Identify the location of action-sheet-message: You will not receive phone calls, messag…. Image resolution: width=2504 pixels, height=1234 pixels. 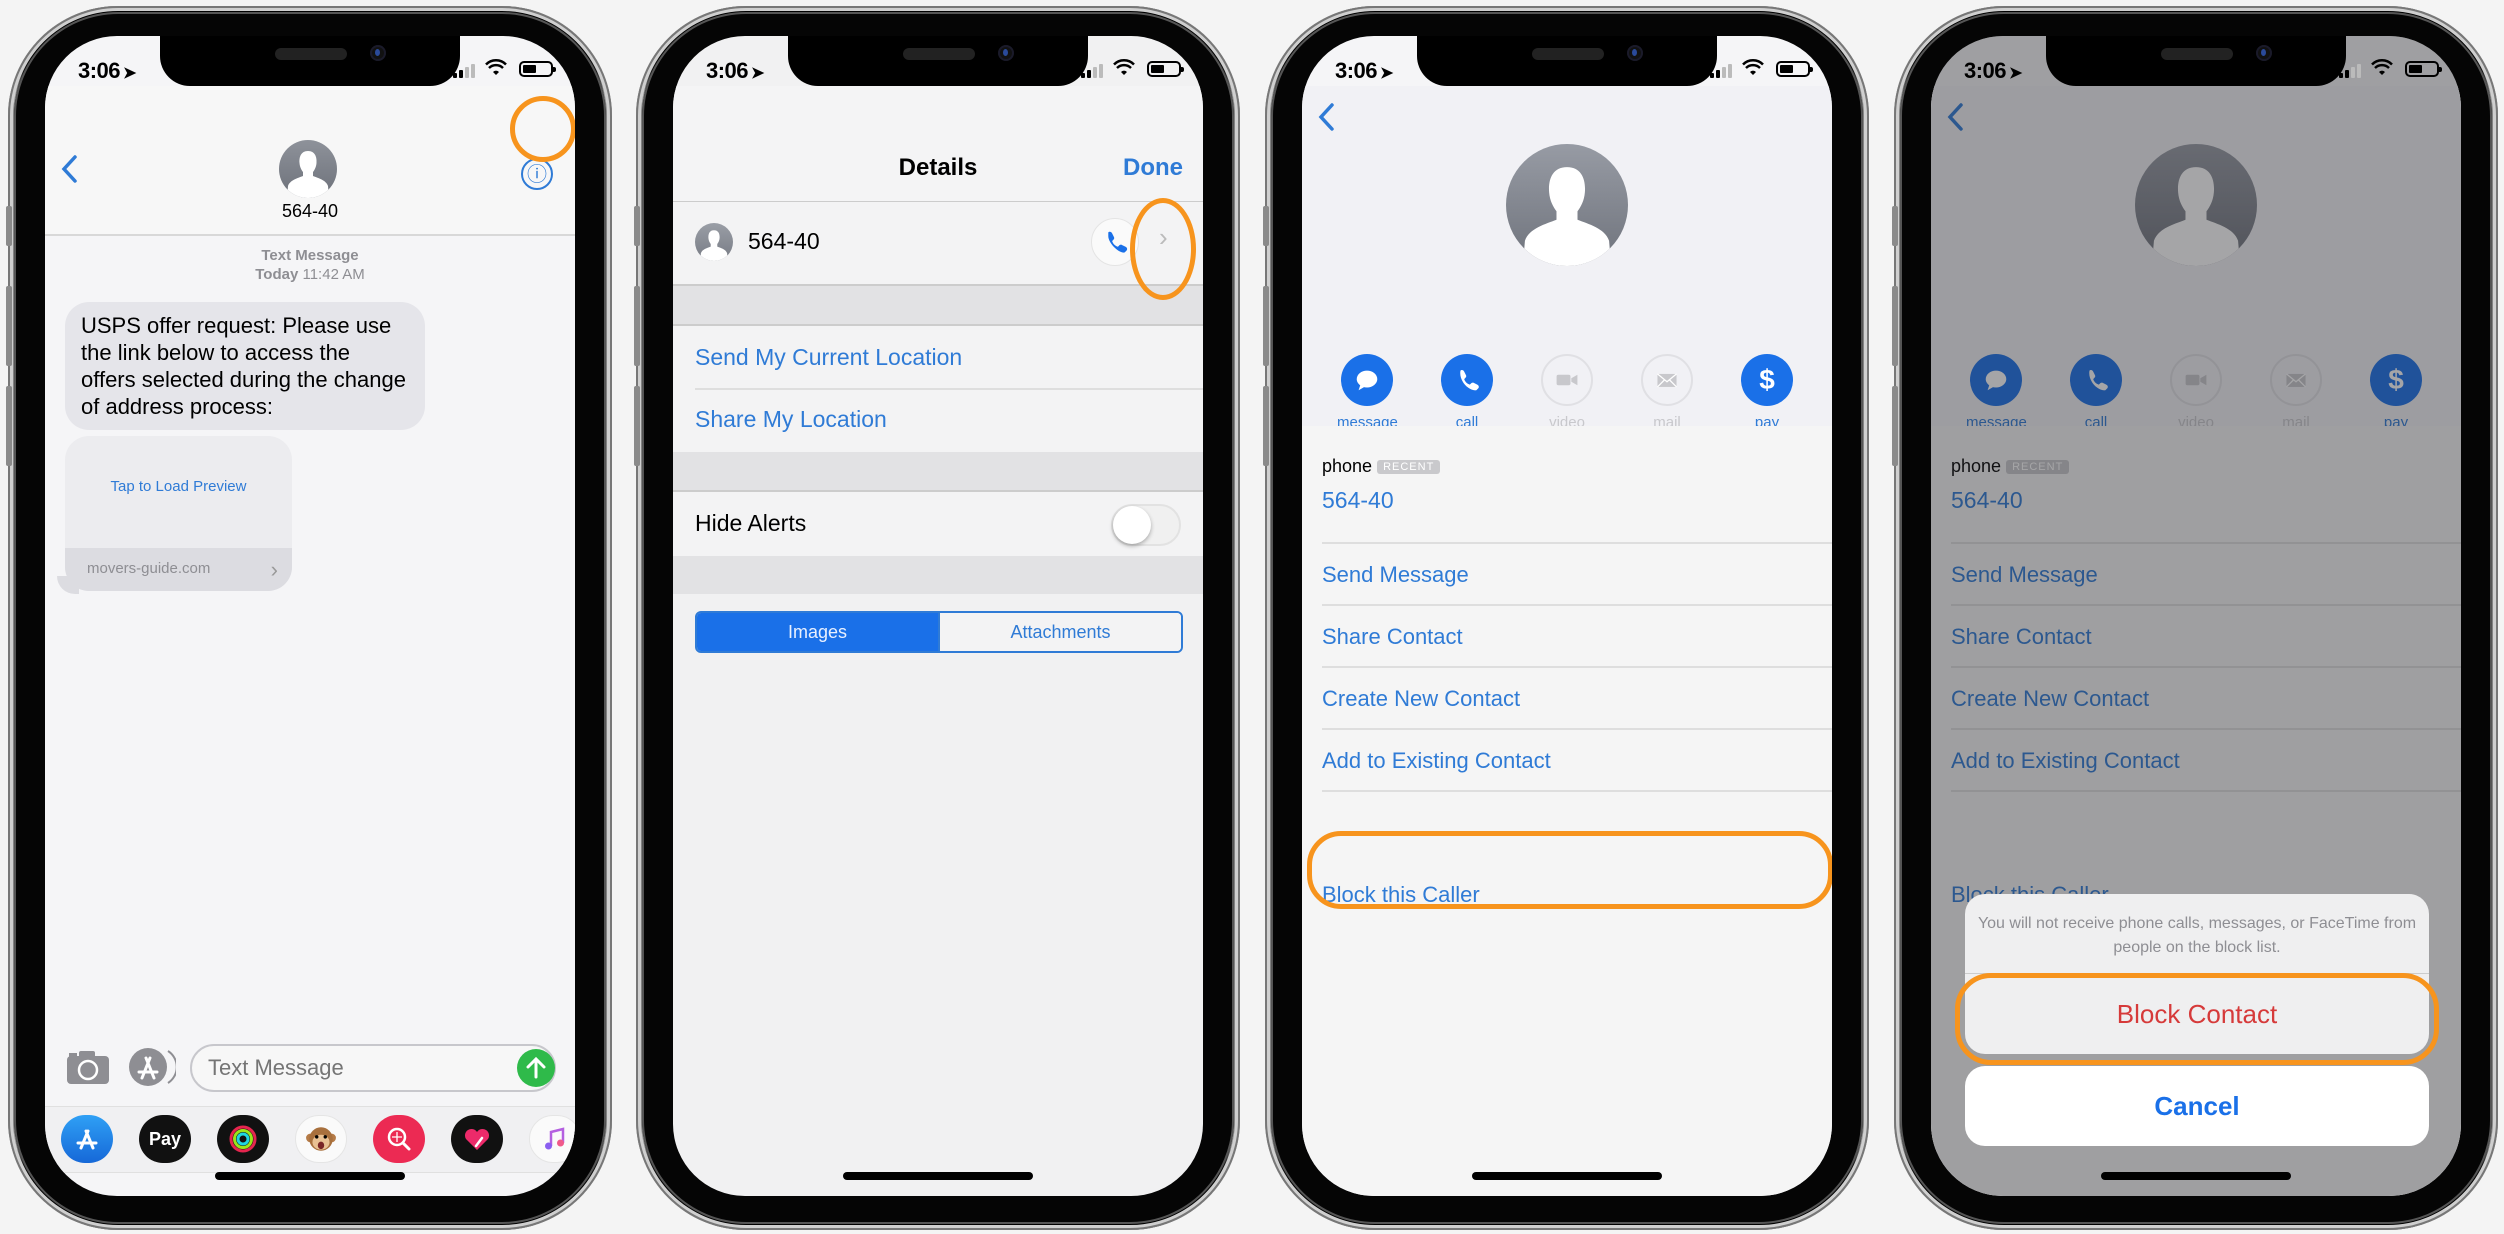
(2197, 934).